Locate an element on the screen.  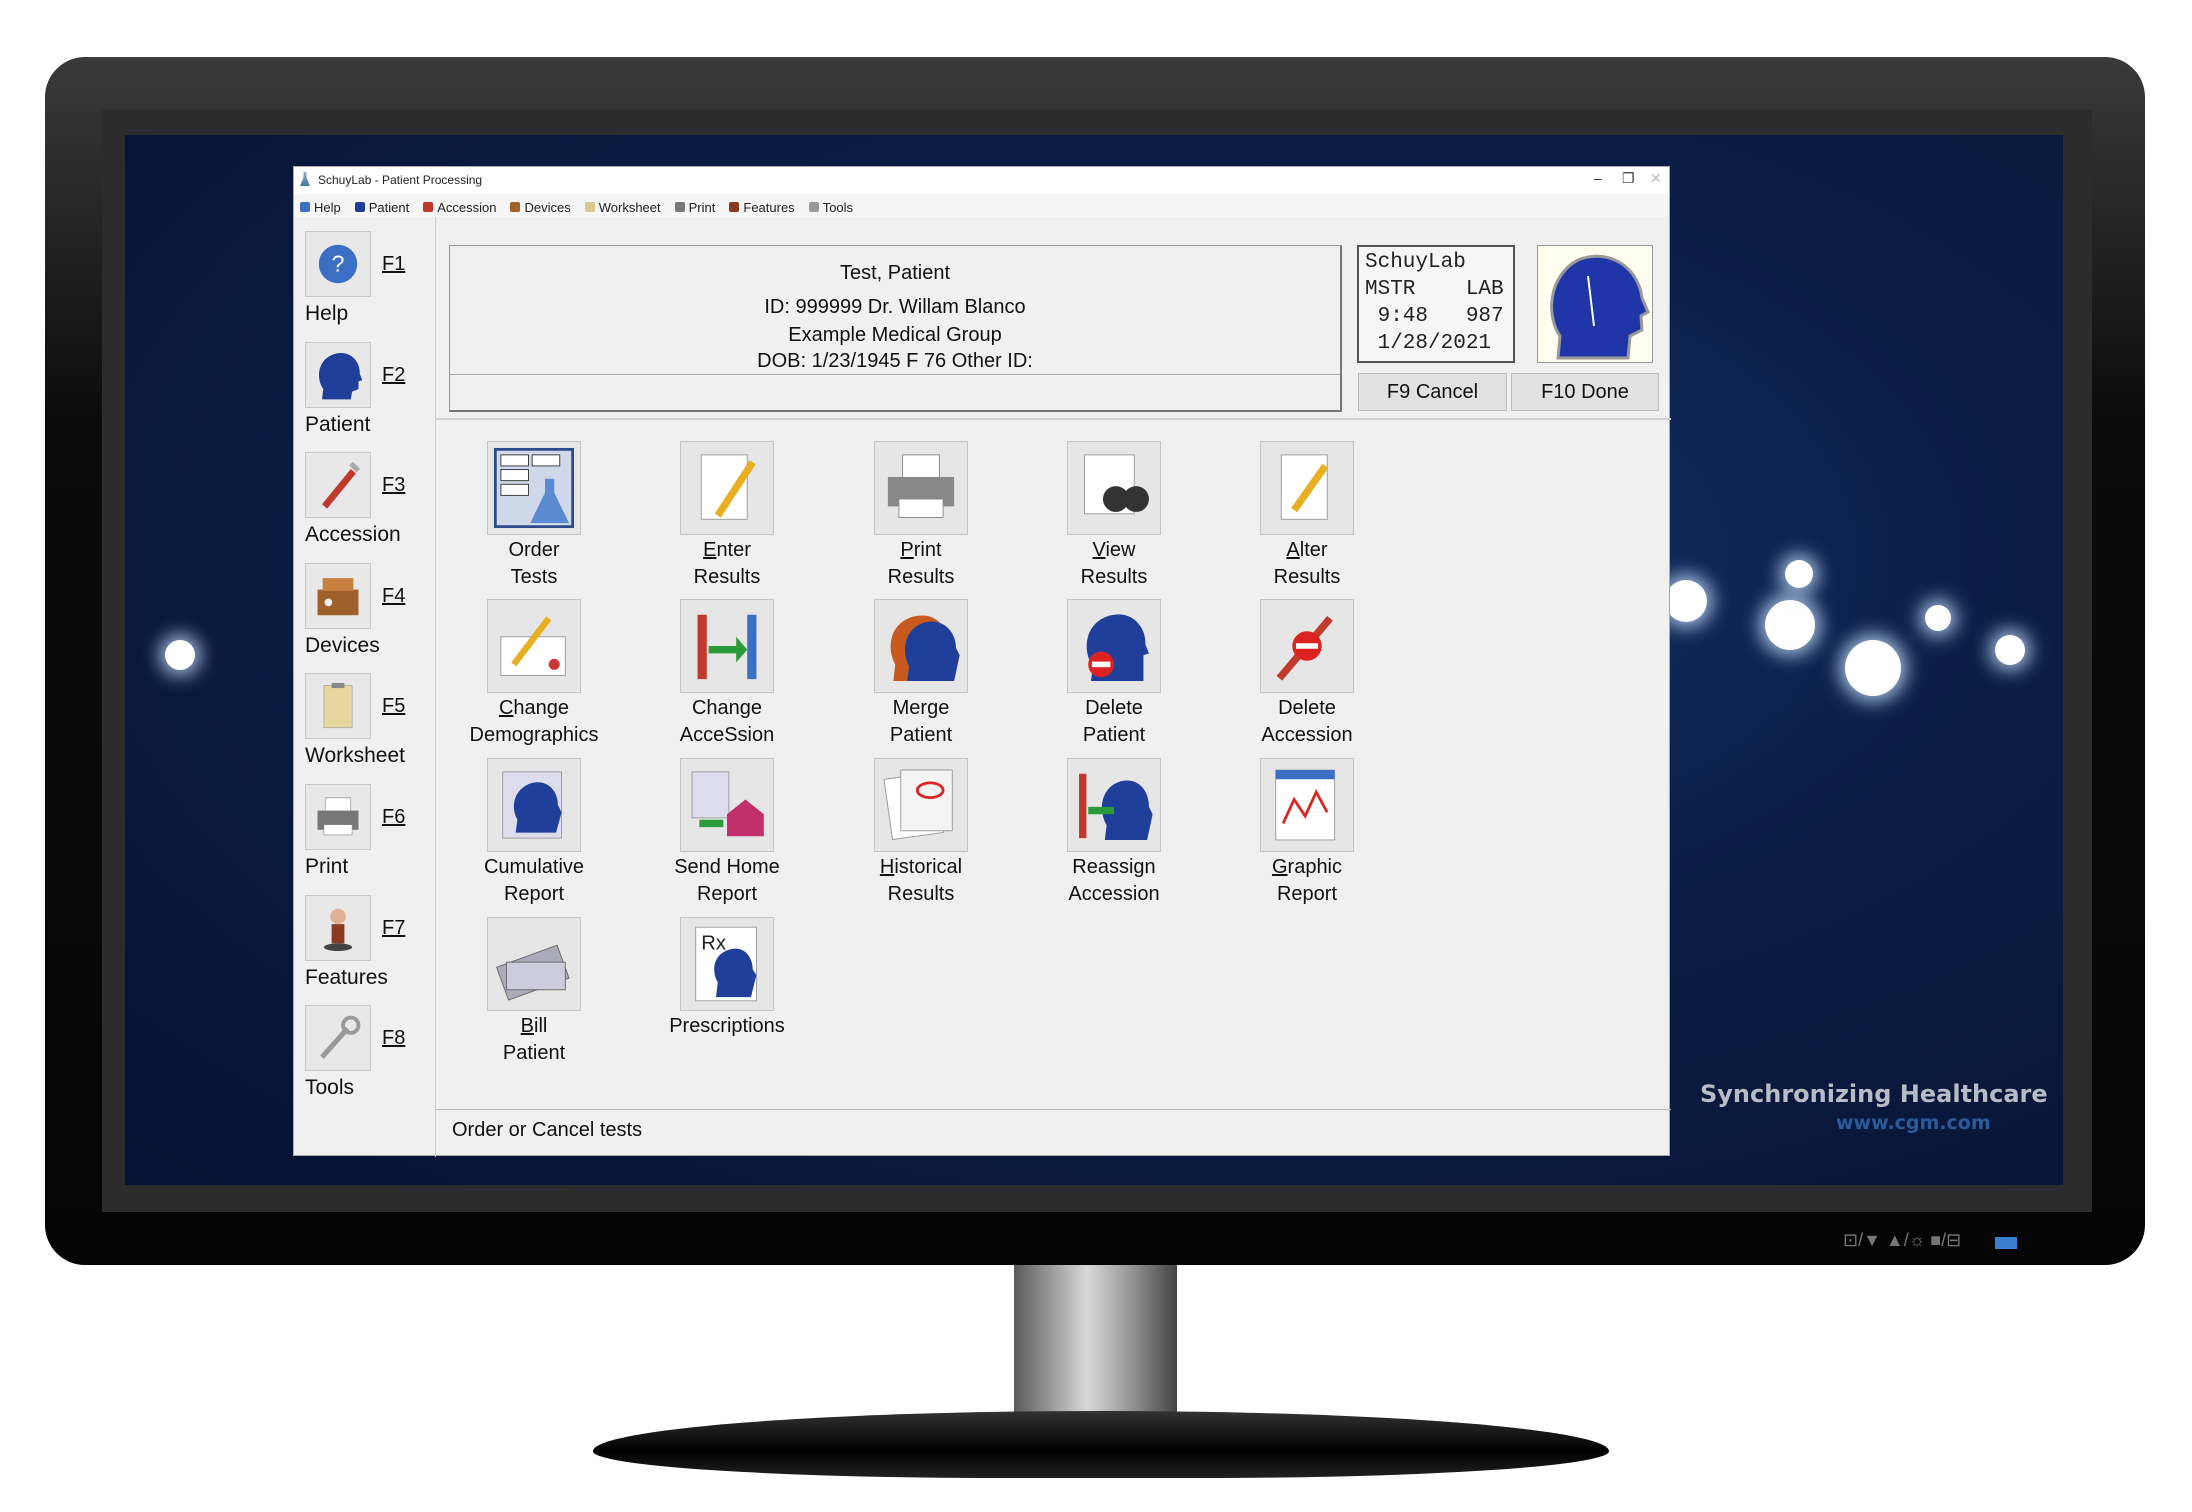
sidebar-item-label: Patient is located at coordinates (338, 424).